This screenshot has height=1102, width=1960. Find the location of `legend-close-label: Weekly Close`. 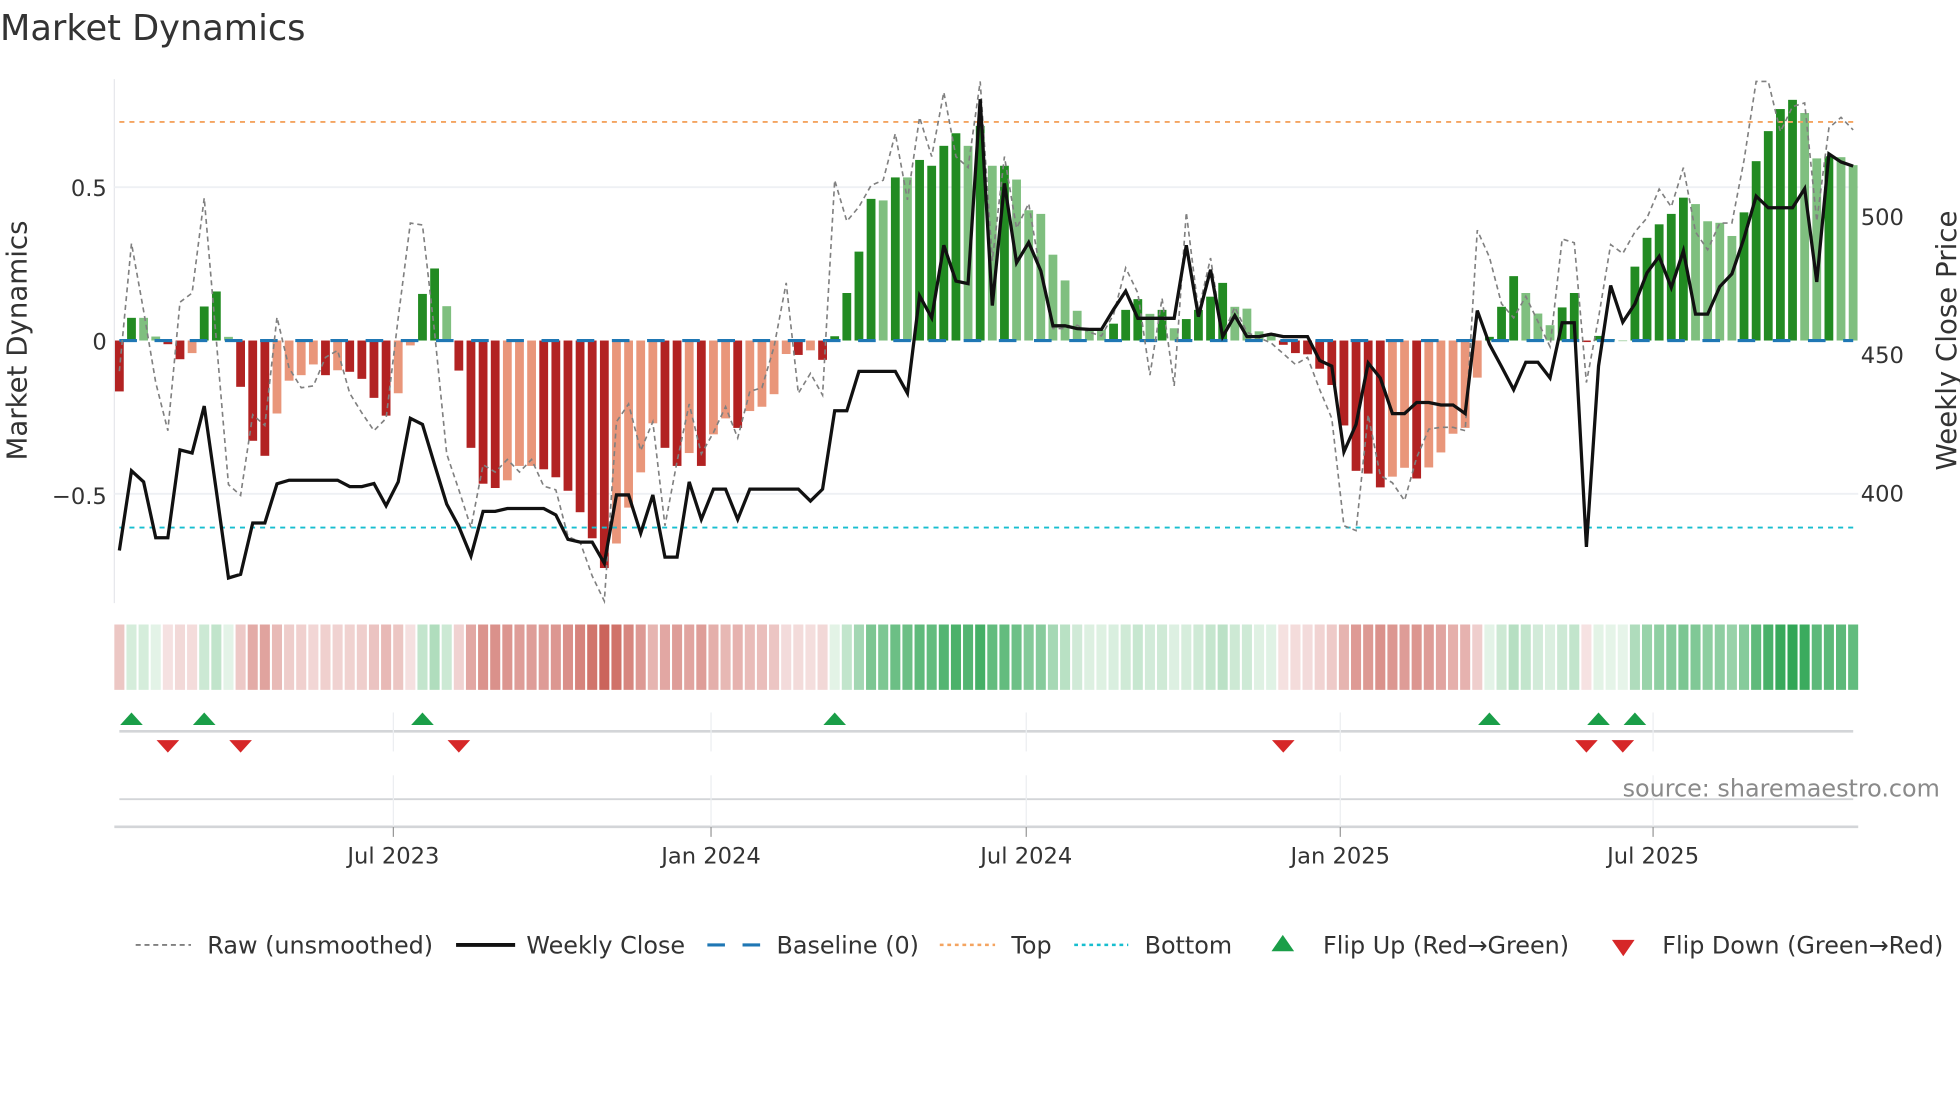

legend-close-label: Weekly Close is located at coordinates (605, 946).